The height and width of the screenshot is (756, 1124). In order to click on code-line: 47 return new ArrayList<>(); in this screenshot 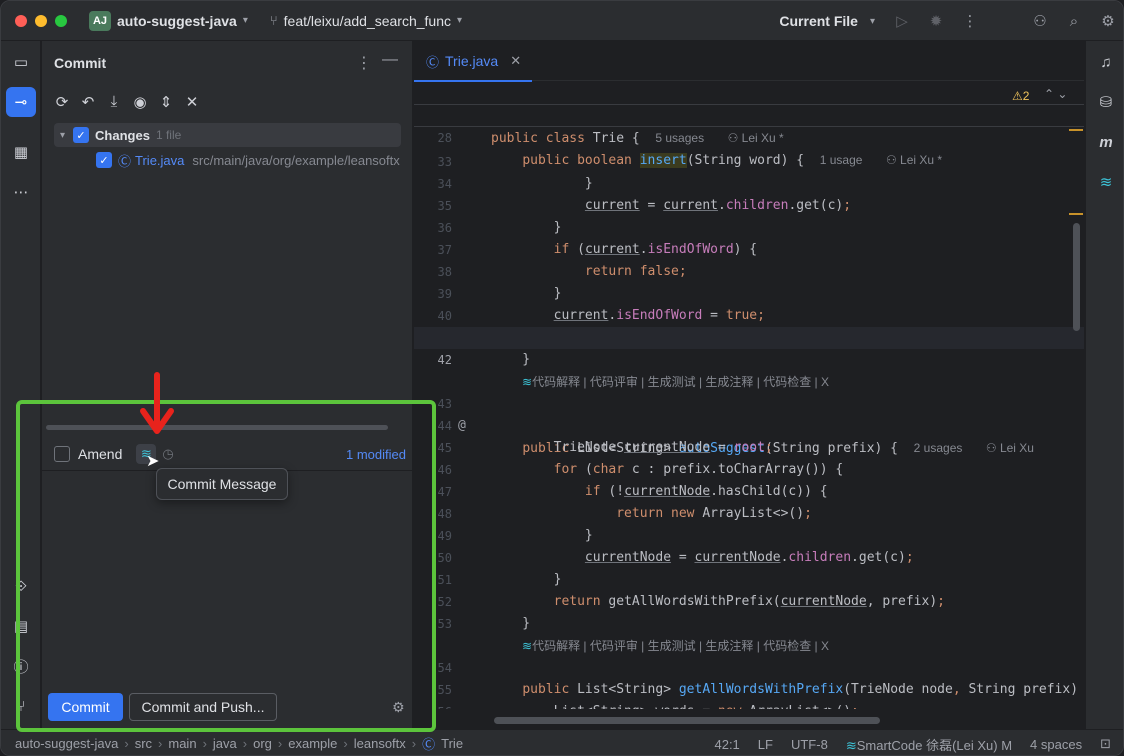, I will do `click(749, 490)`.